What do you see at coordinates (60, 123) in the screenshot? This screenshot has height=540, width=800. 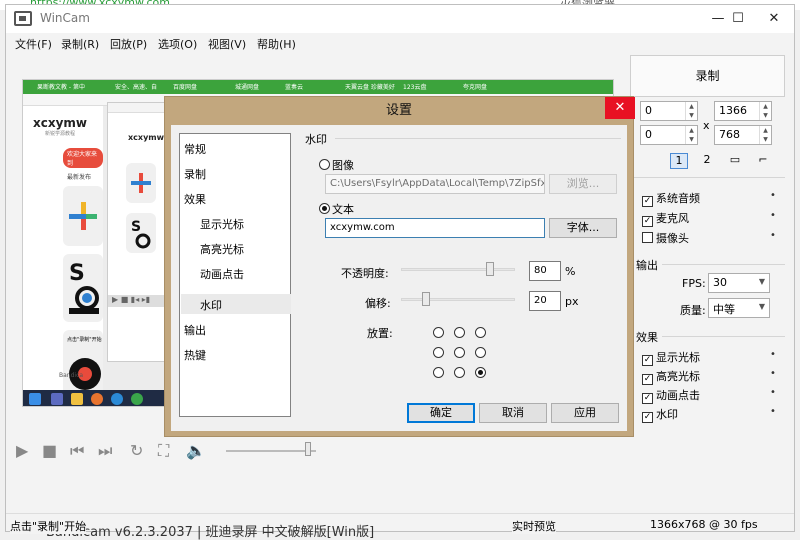 I see `preview-logo: xcxymw` at bounding box center [60, 123].